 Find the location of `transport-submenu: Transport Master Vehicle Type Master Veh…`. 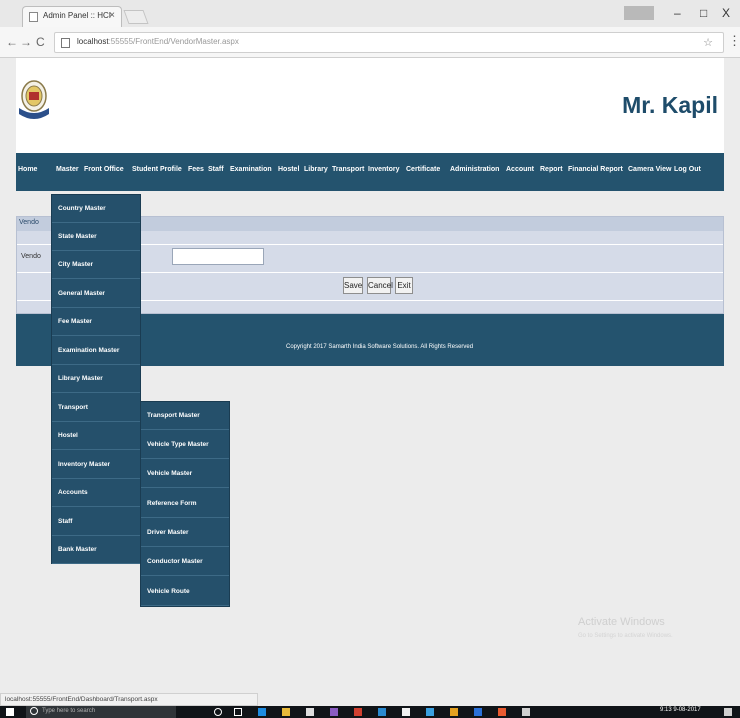

transport-submenu: Transport Master Vehicle Type Master Veh… is located at coordinates (185, 504).